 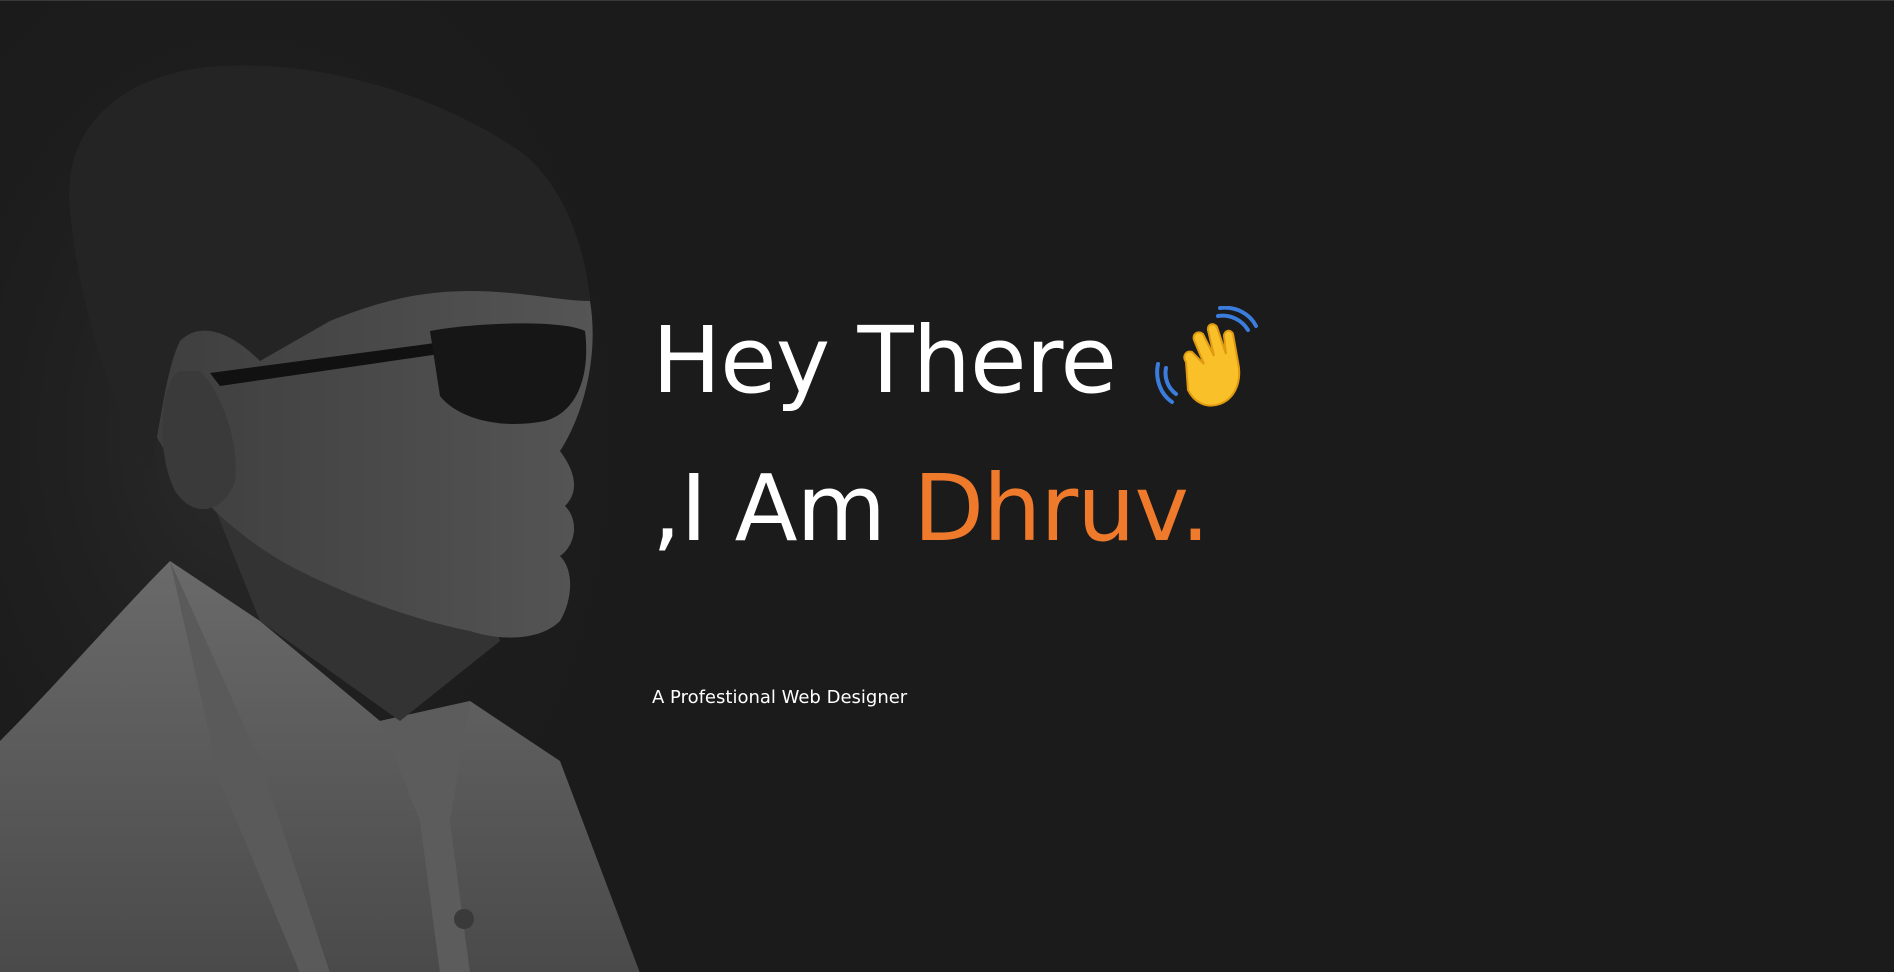 I want to click on intro-line: ,I Am Dhruv., so click(x=1202, y=509).